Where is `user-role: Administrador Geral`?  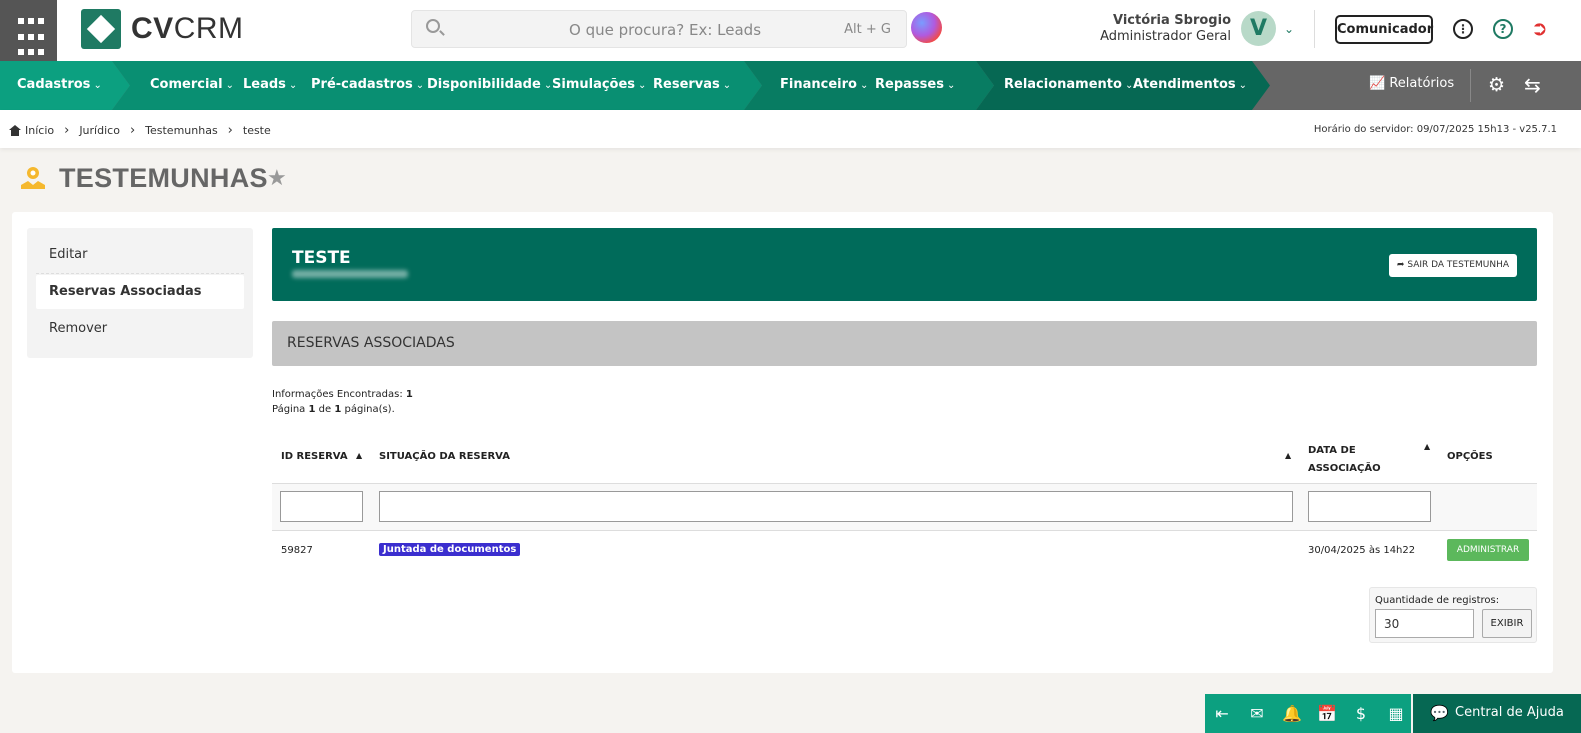 user-role: Administrador Geral is located at coordinates (1165, 36).